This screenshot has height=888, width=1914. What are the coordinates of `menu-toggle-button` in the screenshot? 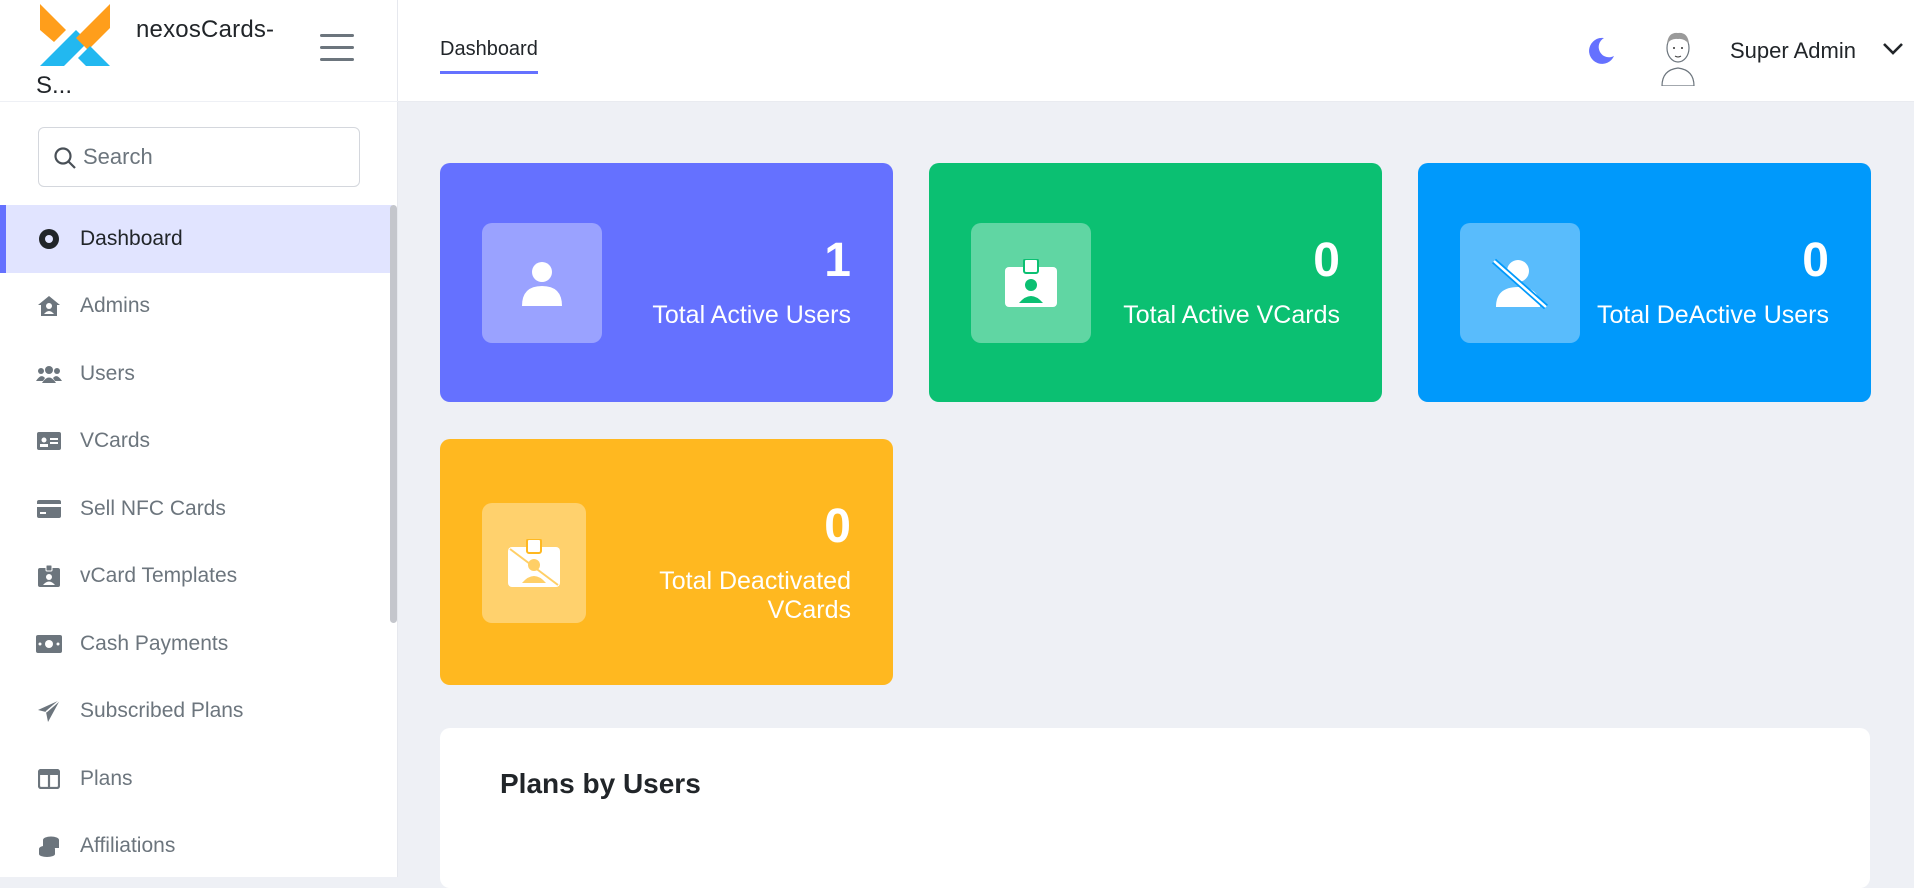 It's located at (337, 49).